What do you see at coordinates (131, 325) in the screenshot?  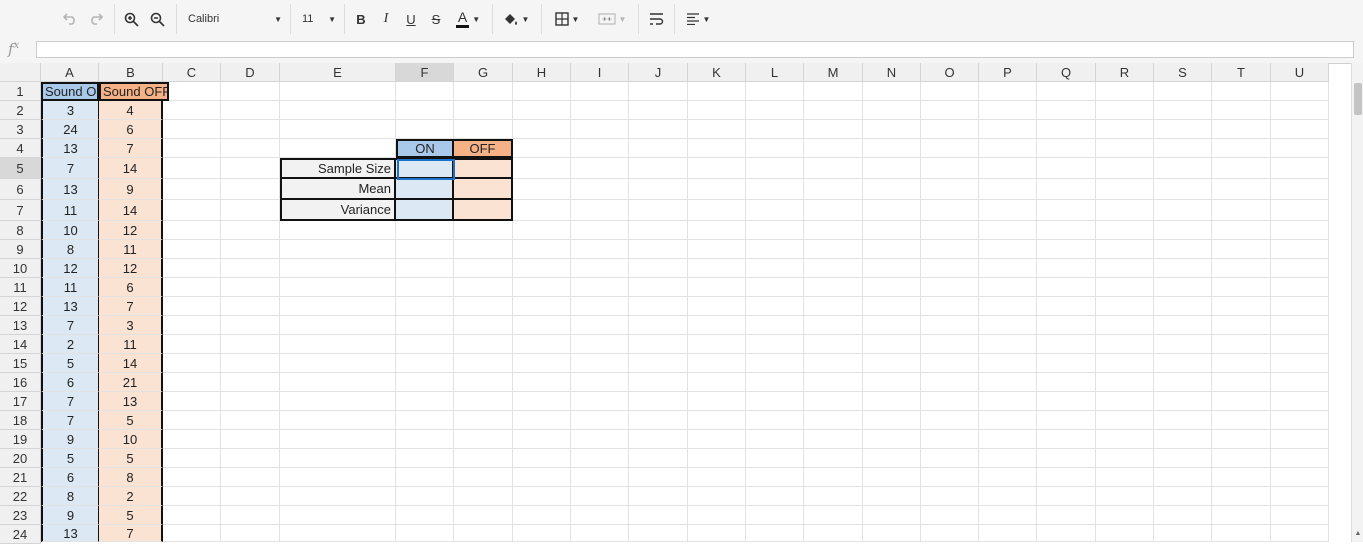 I see `table-cell-b: 3` at bounding box center [131, 325].